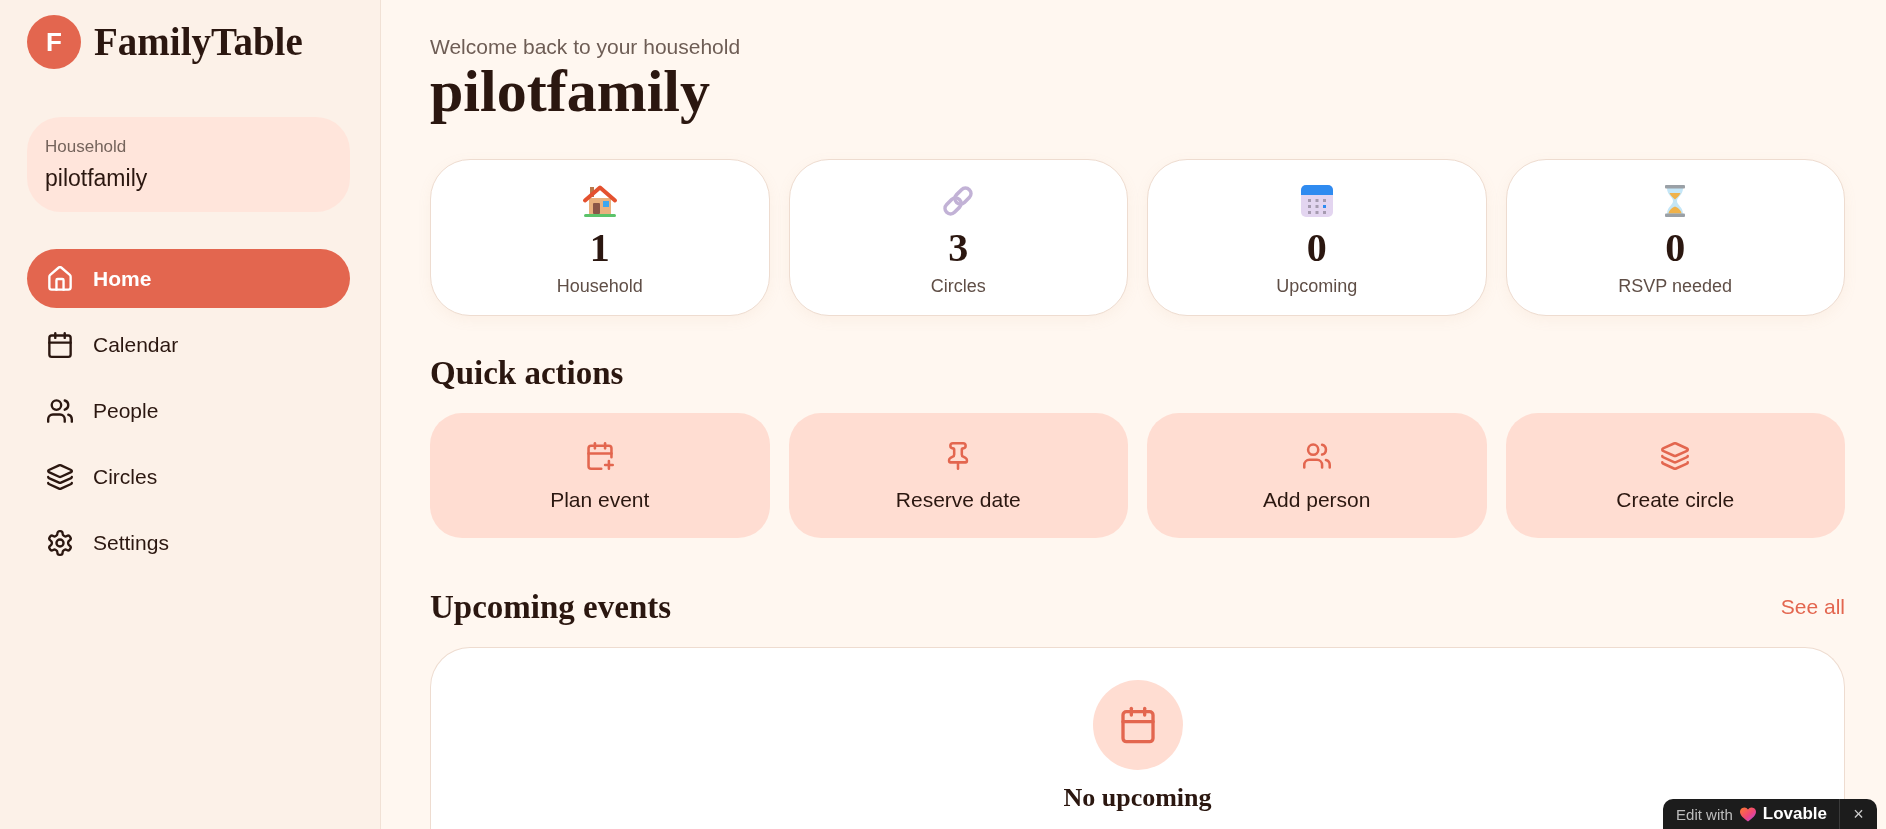 The width and height of the screenshot is (1886, 829). Describe the element at coordinates (958, 475) in the screenshot. I see `quick-action-button: Reserve date` at that location.